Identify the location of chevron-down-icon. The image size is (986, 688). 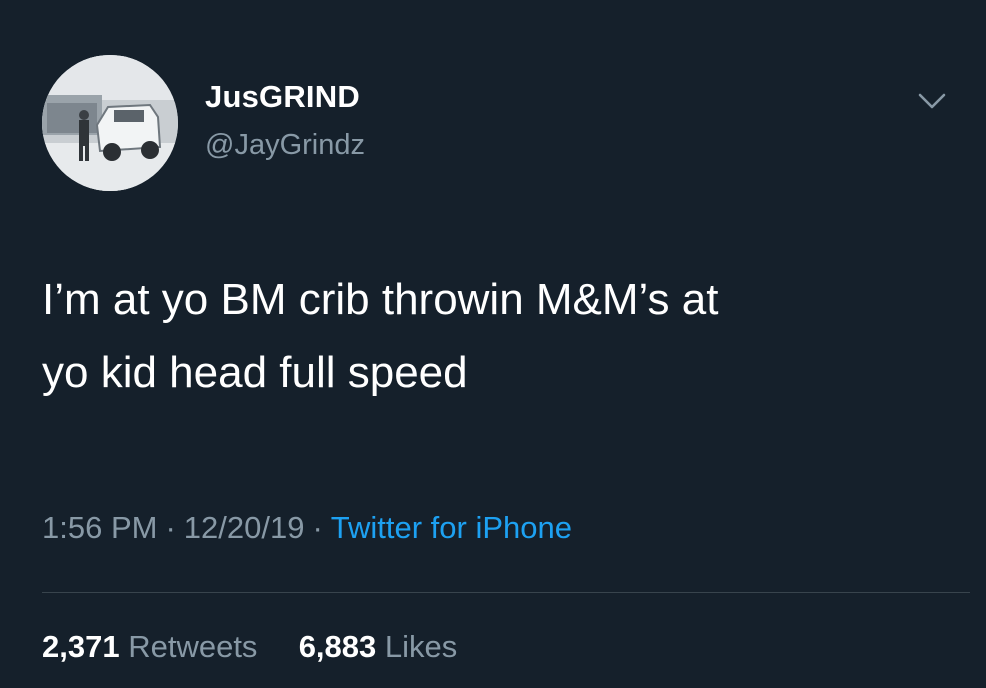
(932, 101).